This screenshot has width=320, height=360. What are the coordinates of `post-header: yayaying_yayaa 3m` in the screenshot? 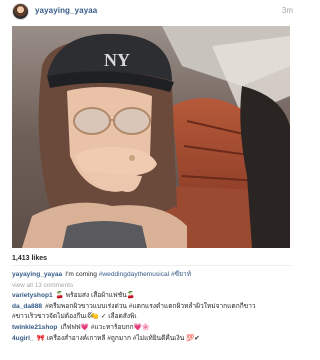 It's located at (152, 12).